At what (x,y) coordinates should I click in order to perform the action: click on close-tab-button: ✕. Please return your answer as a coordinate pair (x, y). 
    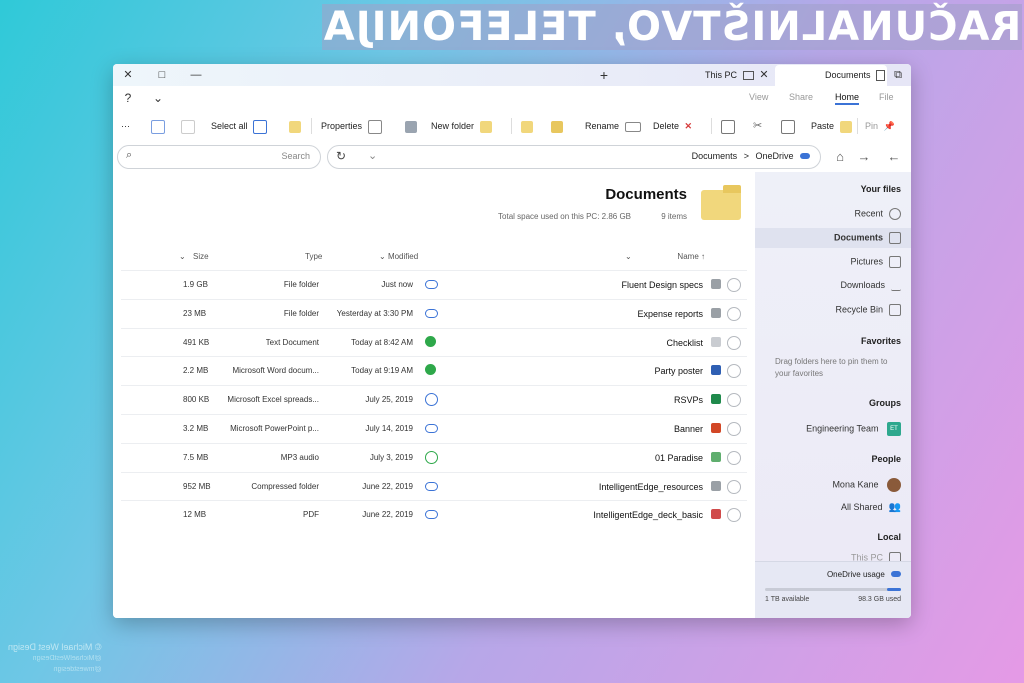
    Looking at the image, I should click on (764, 75).